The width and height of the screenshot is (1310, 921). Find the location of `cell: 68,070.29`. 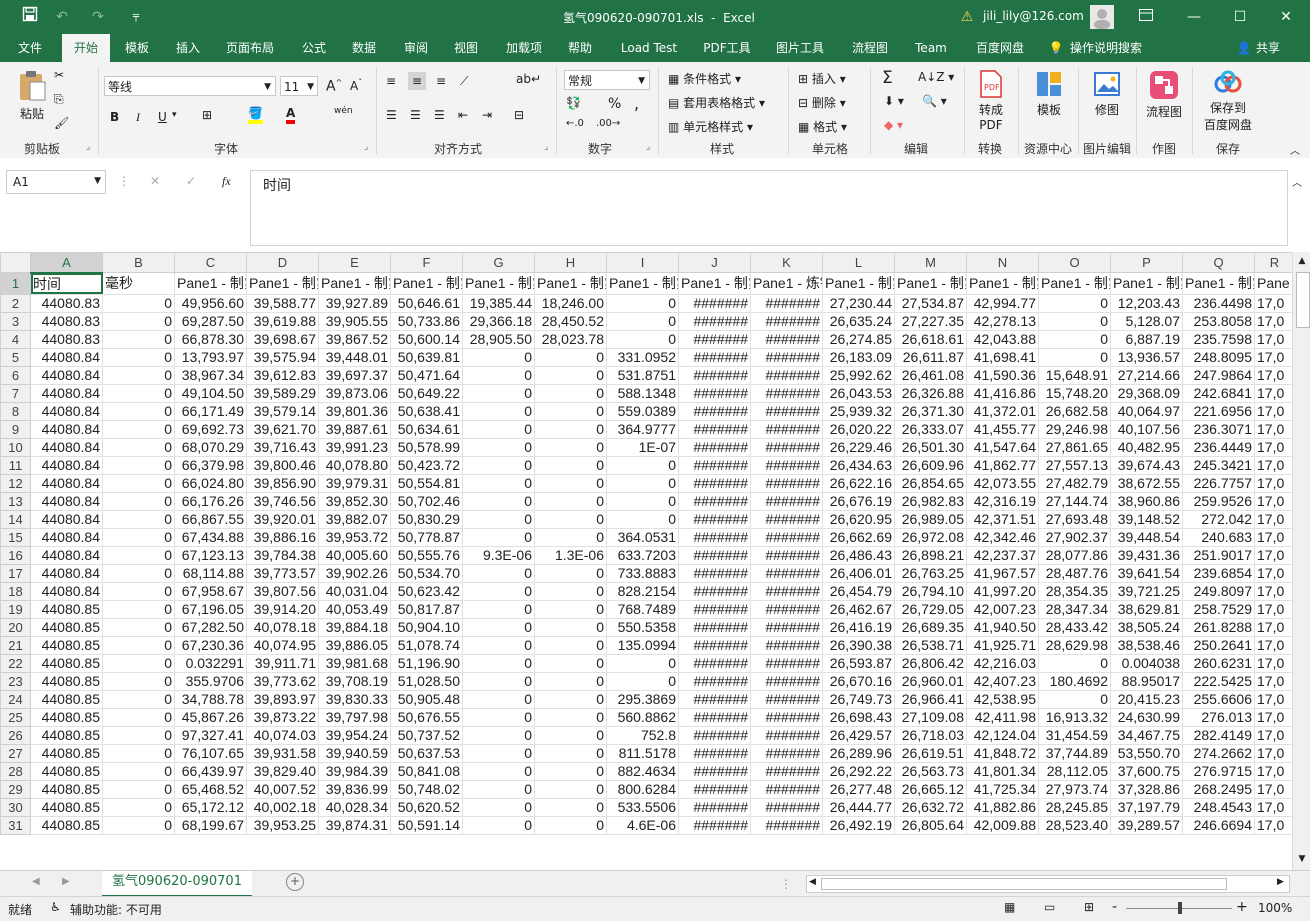

cell: 68,070.29 is located at coordinates (210, 447).